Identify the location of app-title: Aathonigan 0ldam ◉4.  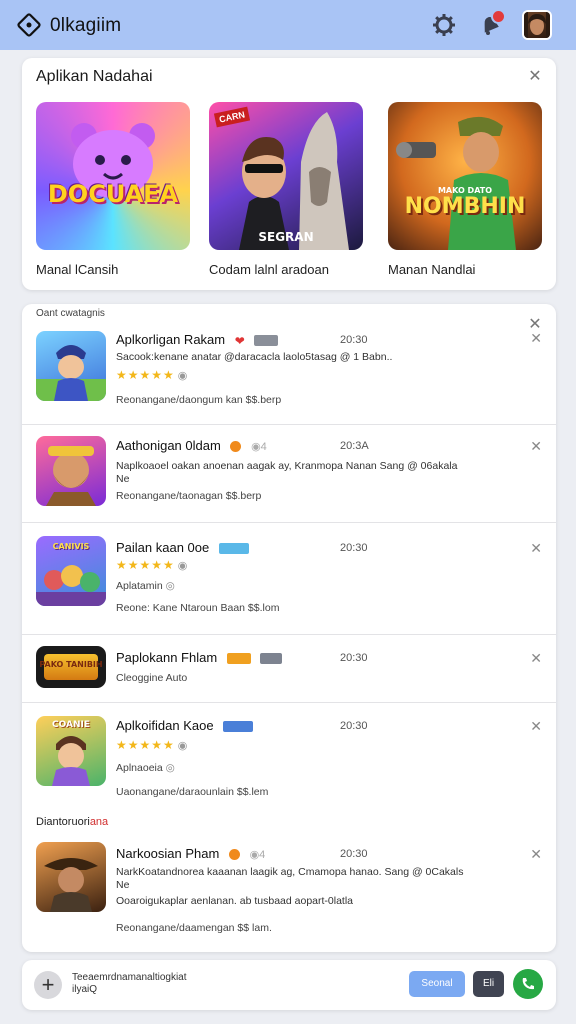
(191, 445).